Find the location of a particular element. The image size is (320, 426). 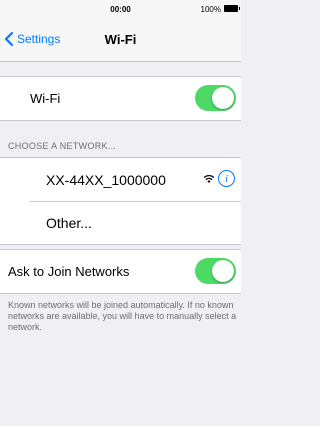

ask-to-join-row: Ask to Join Networks is located at coordinates (120, 271).